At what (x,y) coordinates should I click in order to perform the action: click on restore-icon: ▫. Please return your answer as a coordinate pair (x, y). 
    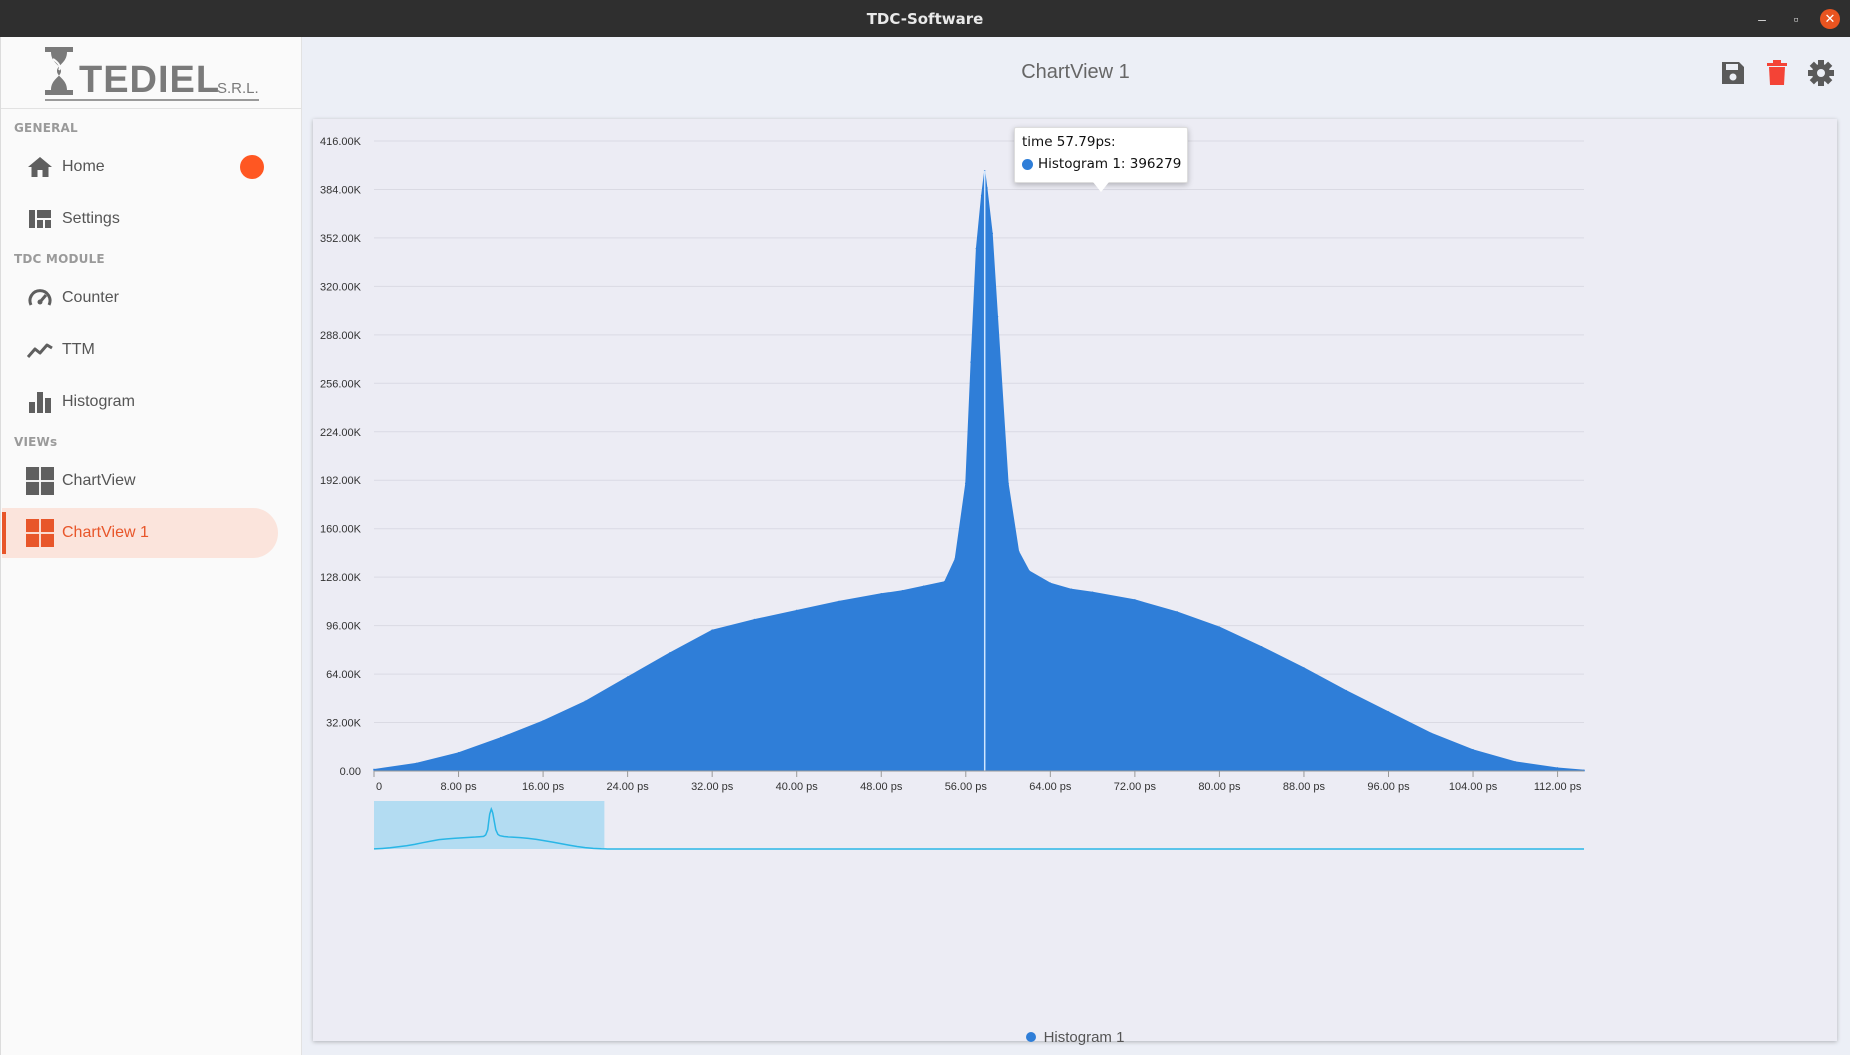
    Looking at the image, I should click on (1796, 19).